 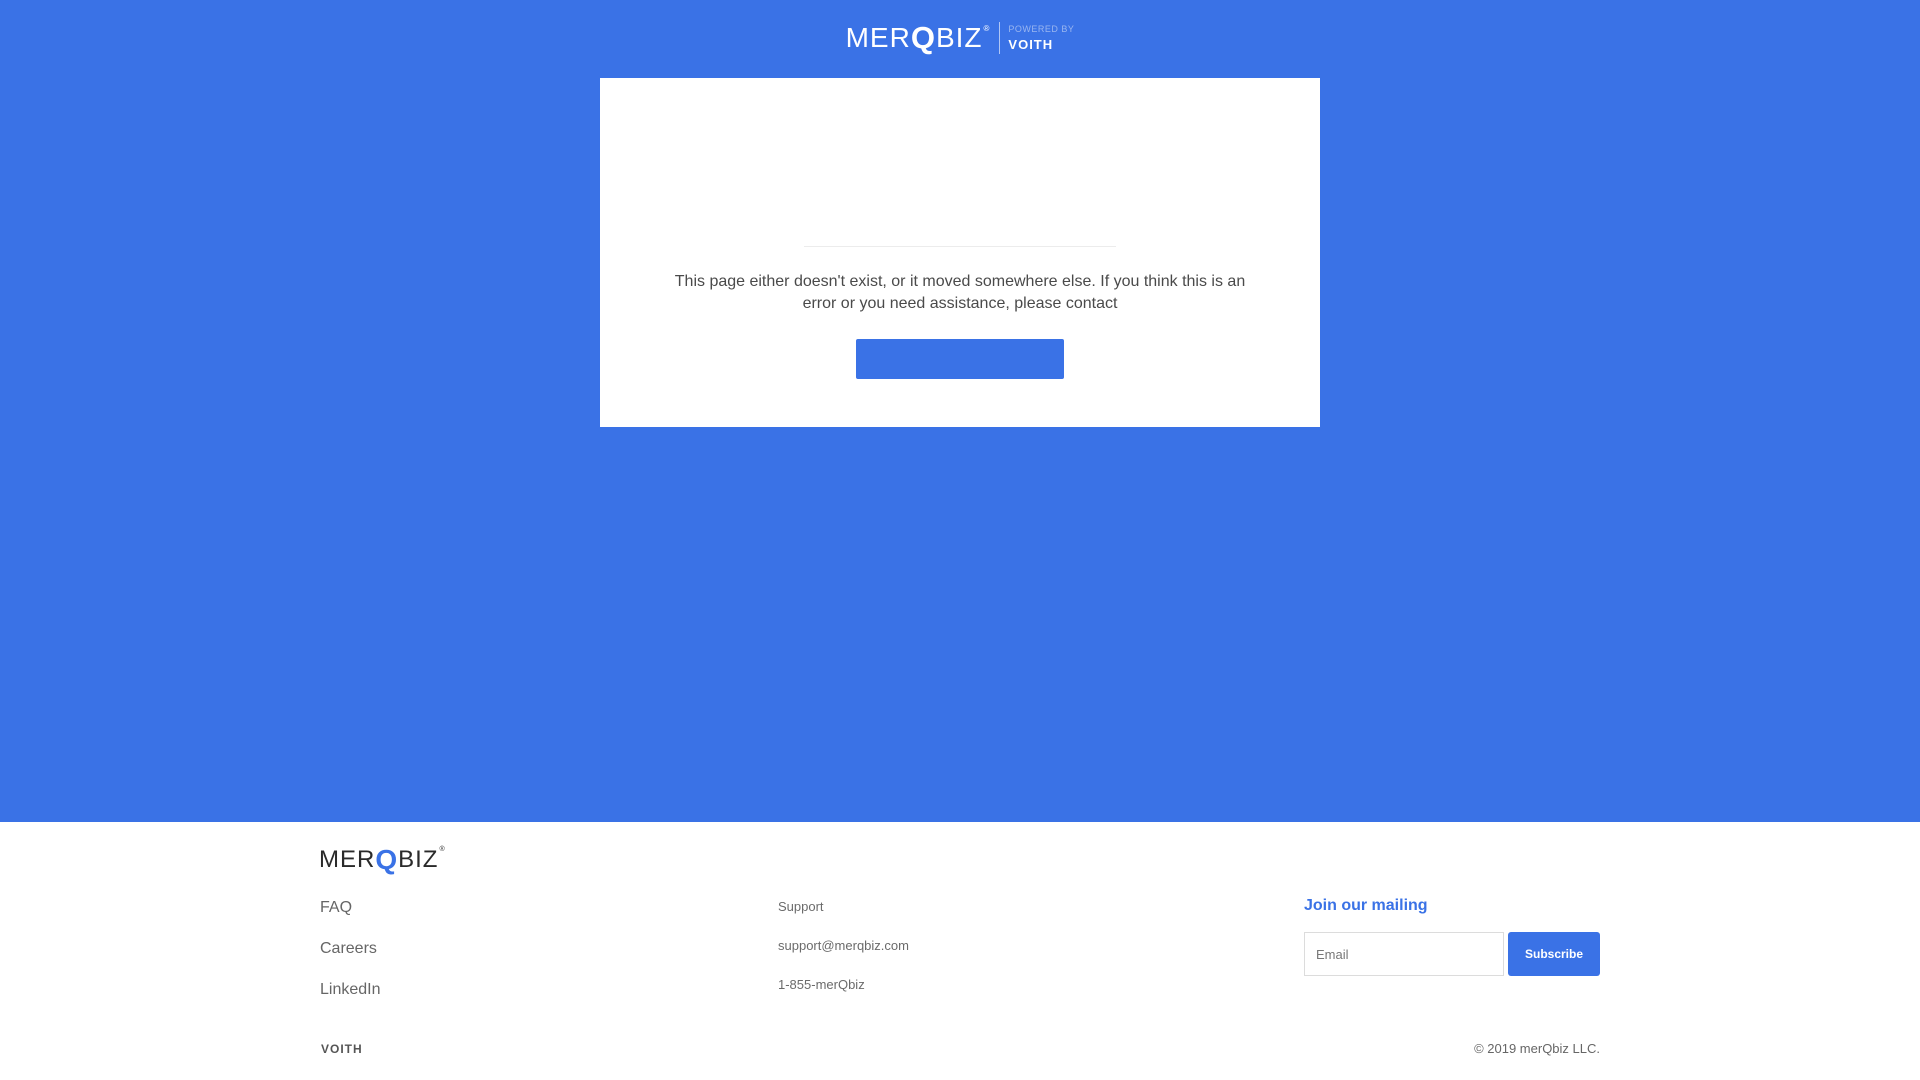 I want to click on subscribe-button: Subscribe, so click(x=1554, y=954).